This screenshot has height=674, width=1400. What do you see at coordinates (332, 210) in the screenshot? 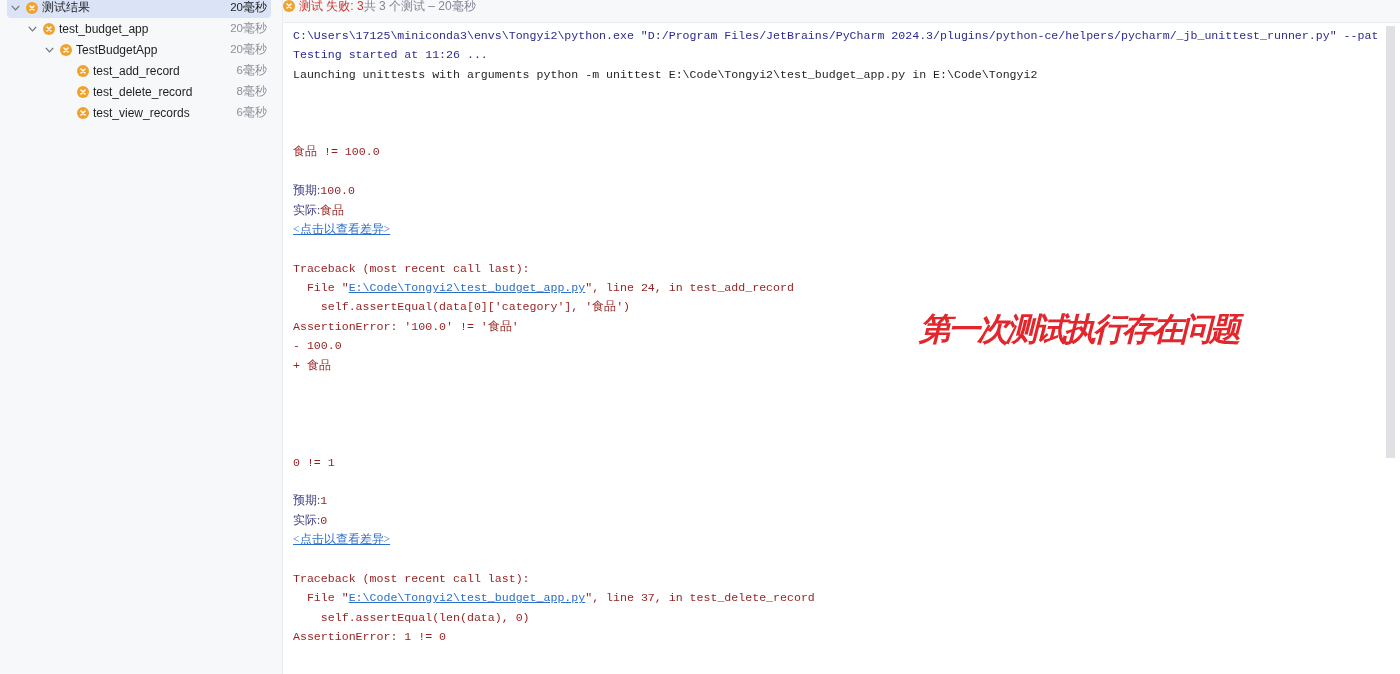
I see `actual-value: 食品` at bounding box center [332, 210].